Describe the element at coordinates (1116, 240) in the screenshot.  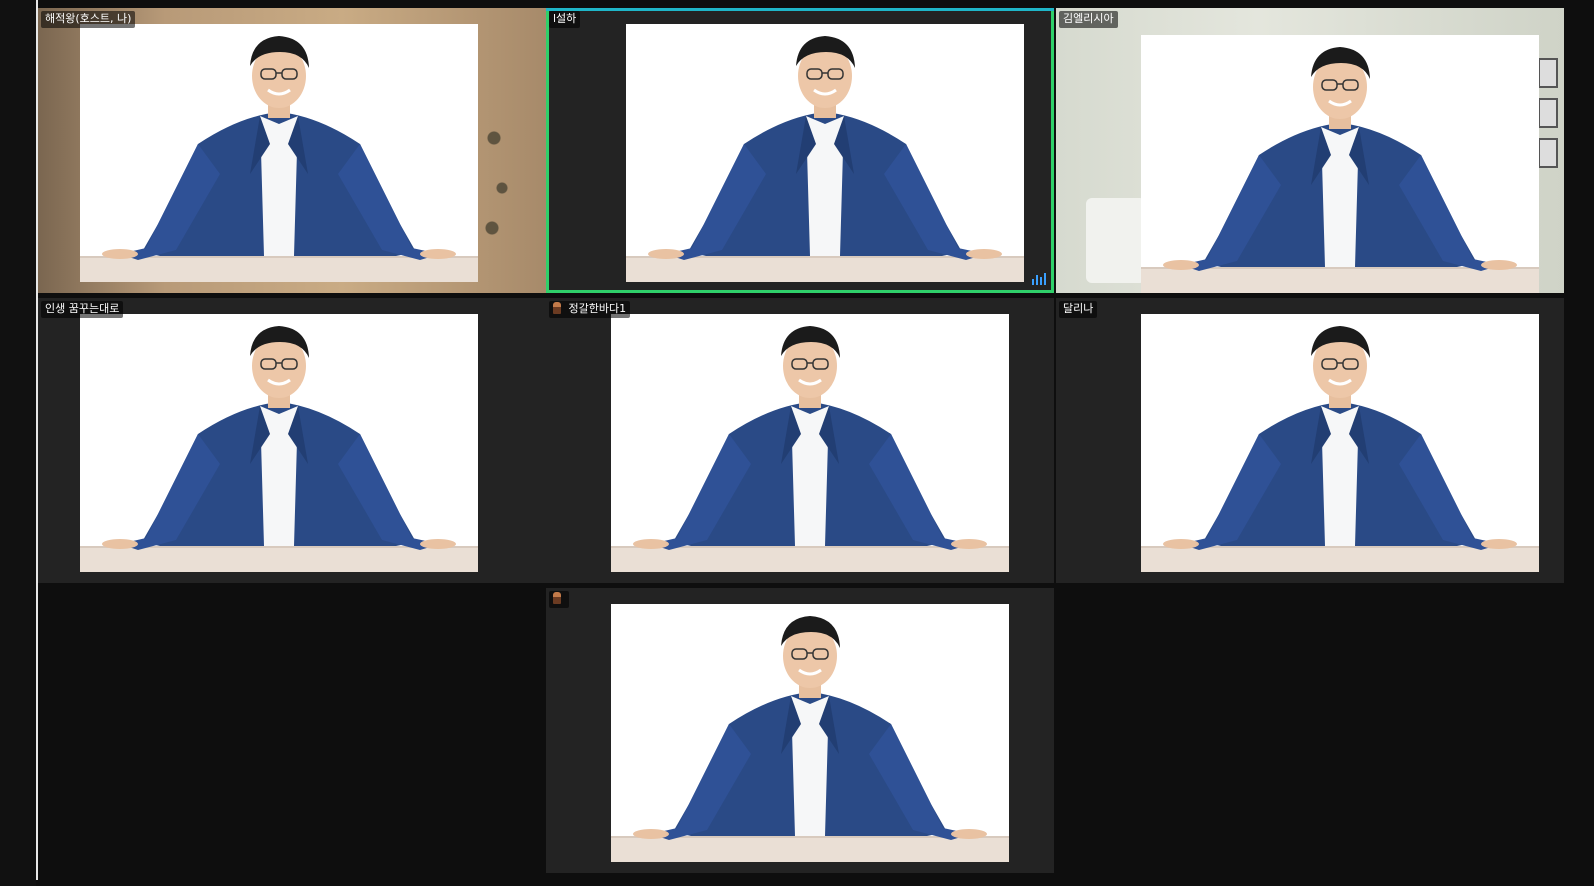
I see `background-sofa` at that location.